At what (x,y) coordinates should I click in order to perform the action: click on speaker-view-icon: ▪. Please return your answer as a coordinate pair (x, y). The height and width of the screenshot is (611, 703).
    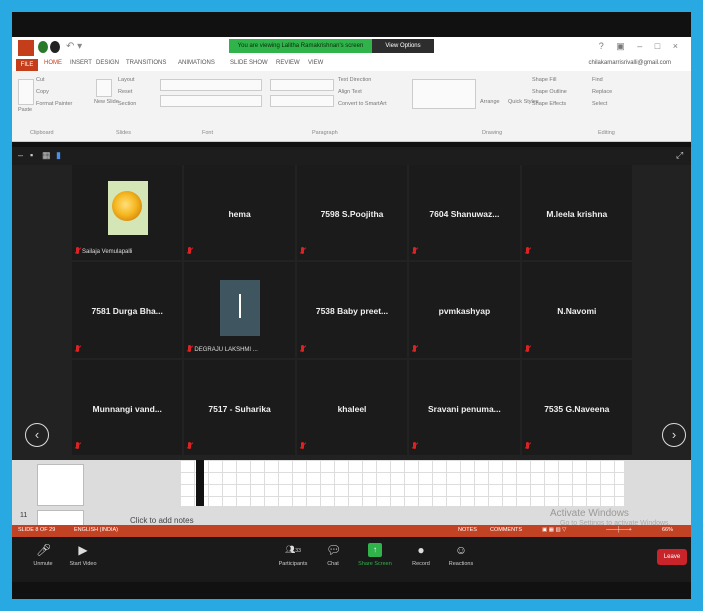
    Looking at the image, I should click on (31, 155).